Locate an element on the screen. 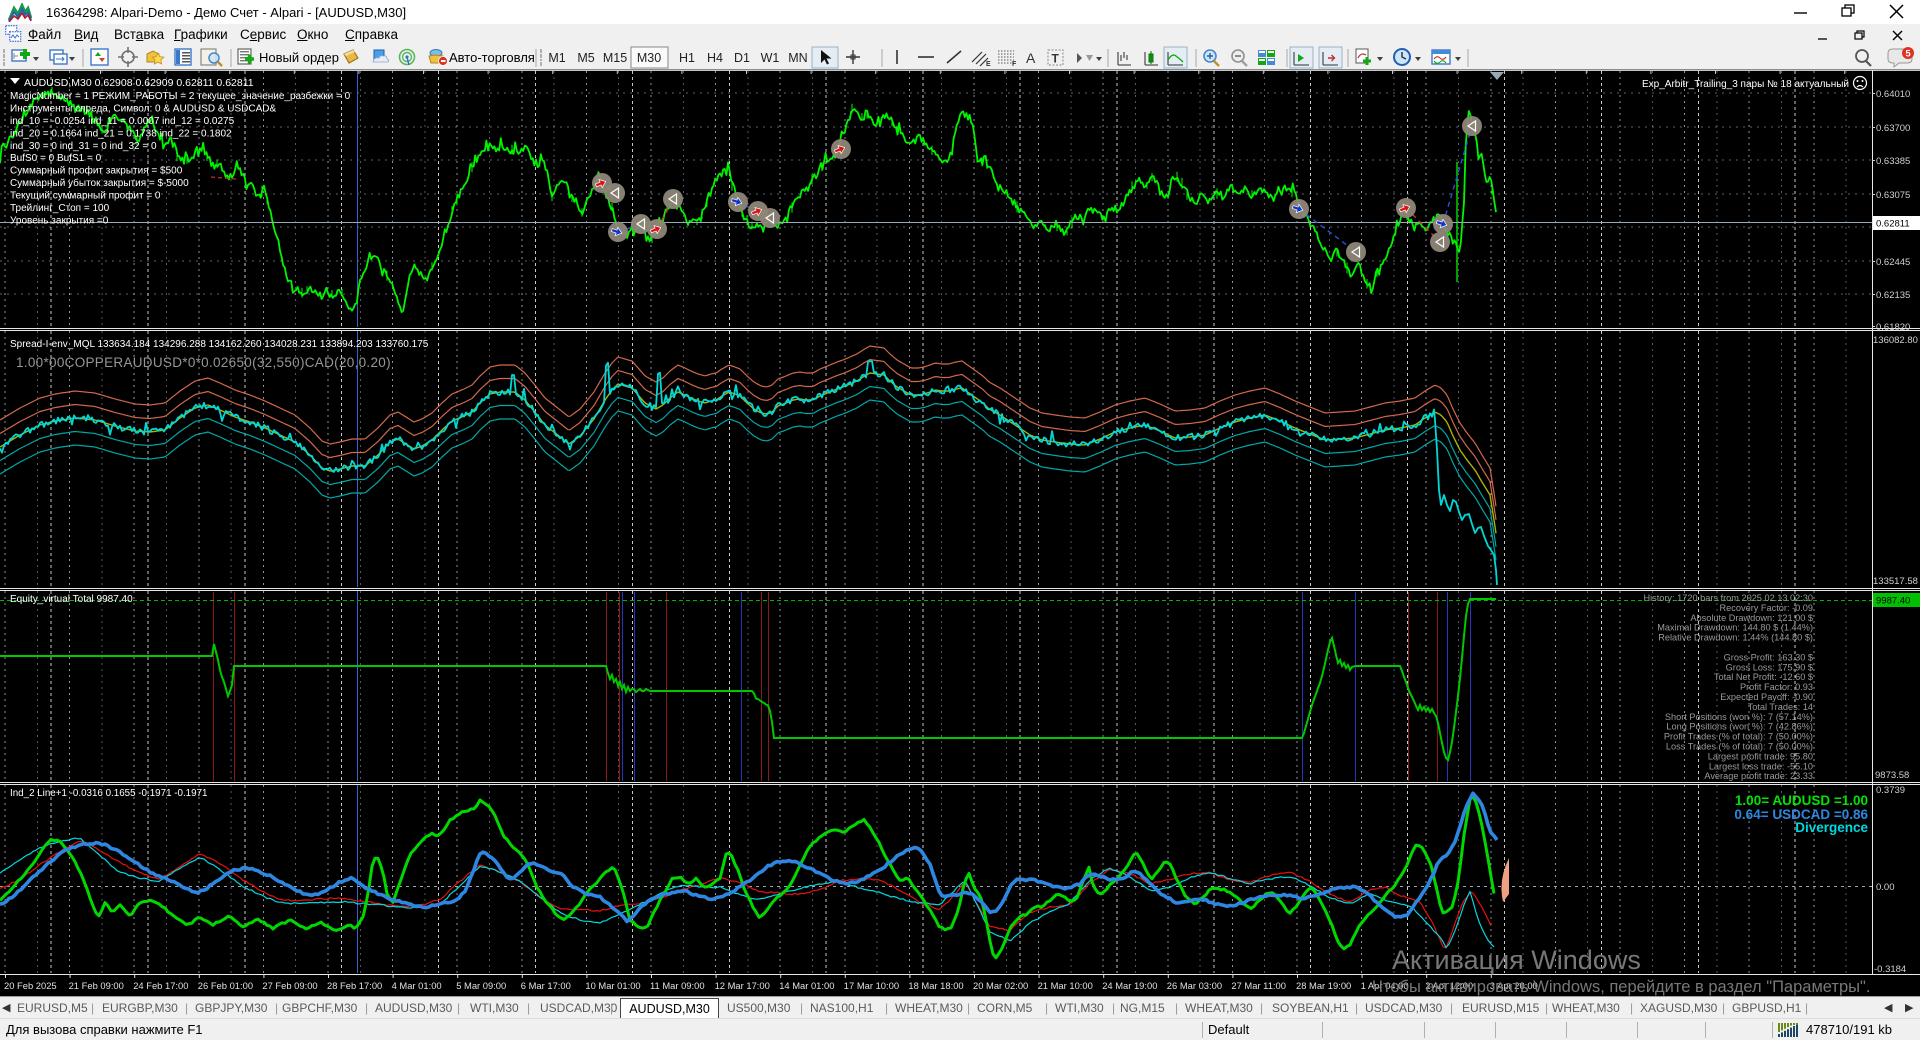 Image resolution: width=1920 pixels, height=1040 pixels. svg-text: 28 Mar 19:00 is located at coordinates (1323, 985).